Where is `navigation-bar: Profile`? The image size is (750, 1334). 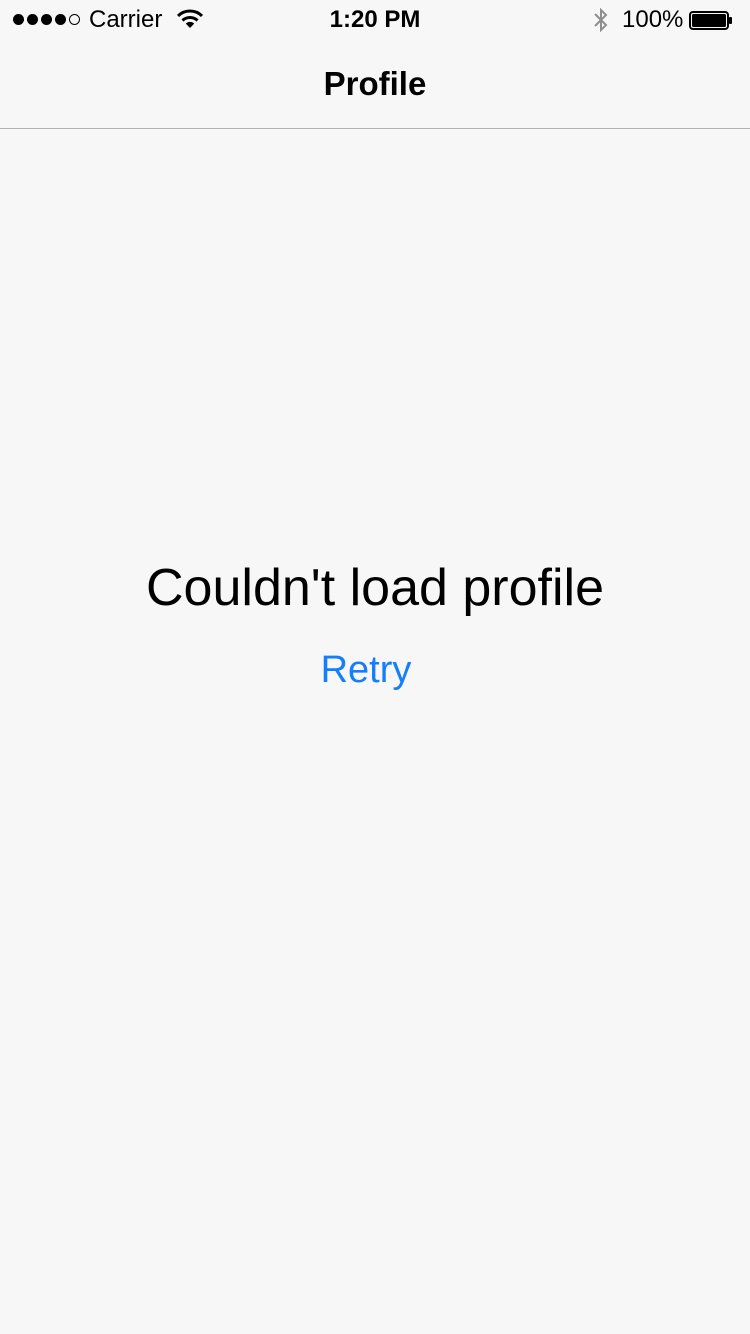 navigation-bar: Profile is located at coordinates (375, 84).